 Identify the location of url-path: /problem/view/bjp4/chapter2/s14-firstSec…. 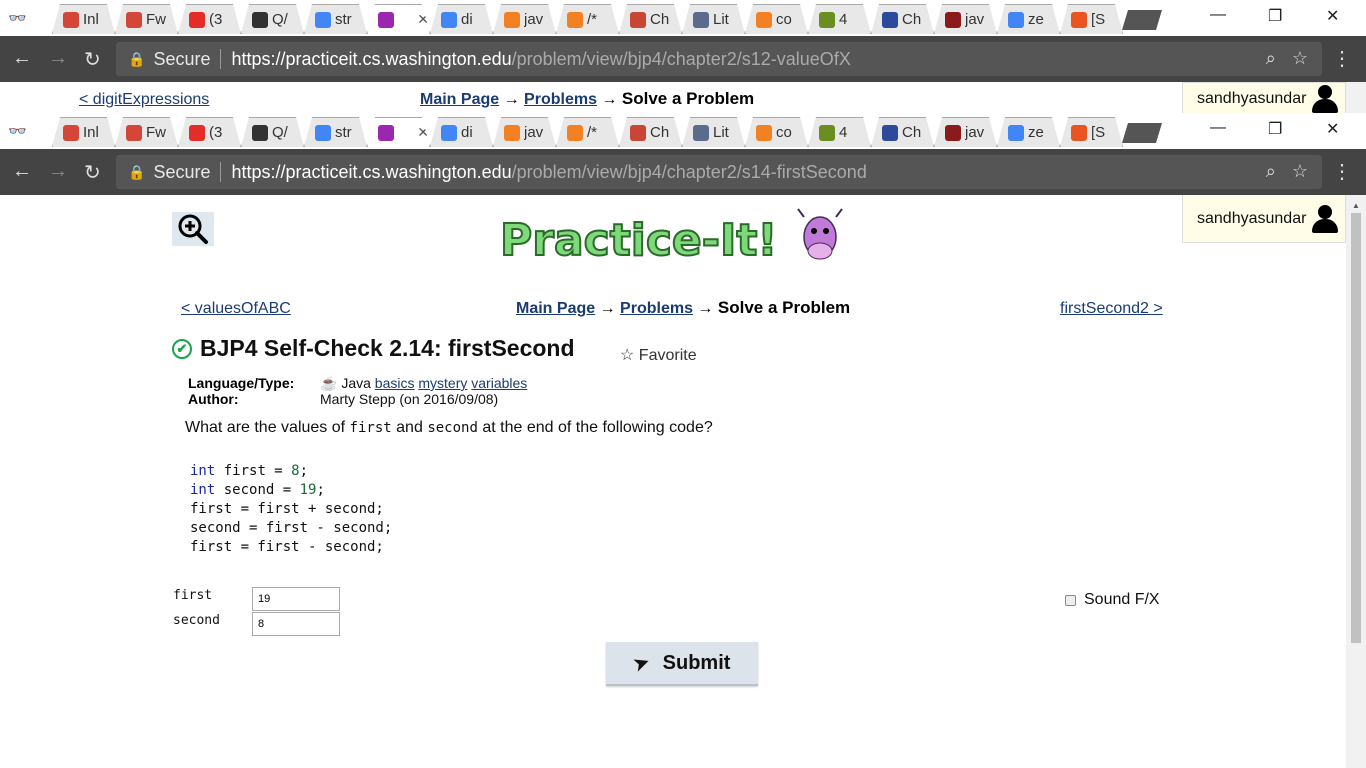
(689, 171).